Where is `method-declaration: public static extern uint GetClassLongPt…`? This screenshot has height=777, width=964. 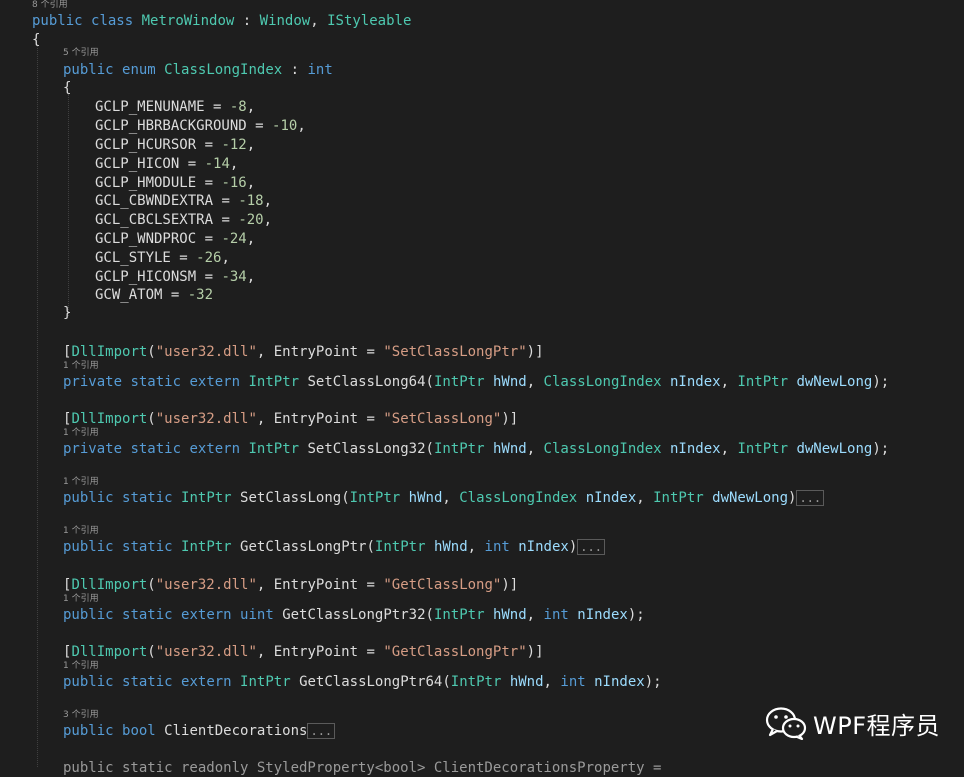
method-declaration: public static extern uint GetClassLongPt… is located at coordinates (354, 615).